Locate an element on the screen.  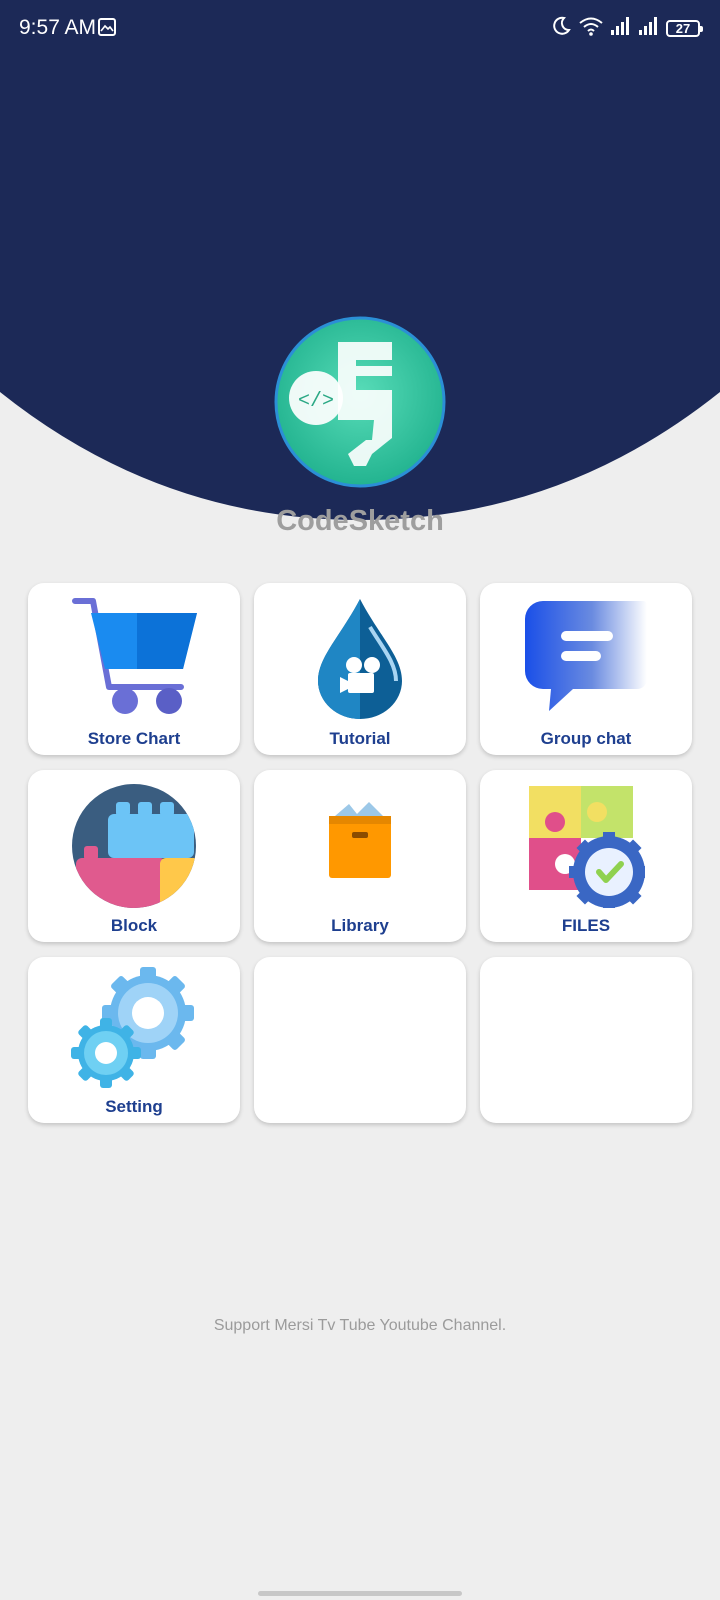
menu-card-store-chart: Store Chart is located at coordinates (134, 669).